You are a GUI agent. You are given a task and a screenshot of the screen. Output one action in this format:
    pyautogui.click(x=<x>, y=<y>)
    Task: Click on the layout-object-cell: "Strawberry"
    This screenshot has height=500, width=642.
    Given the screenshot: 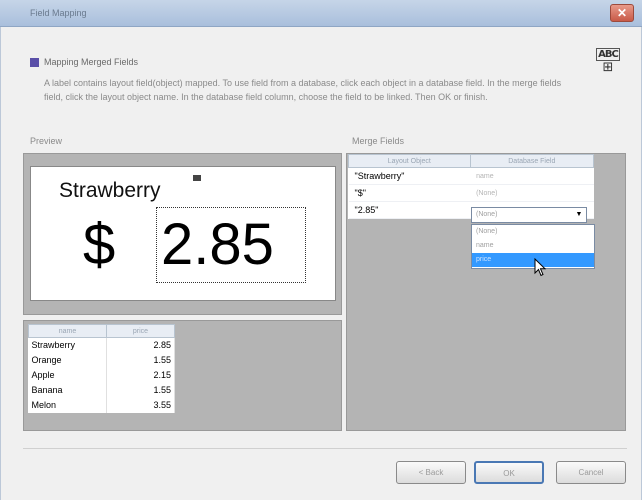 What is the action you would take?
    pyautogui.click(x=409, y=176)
    